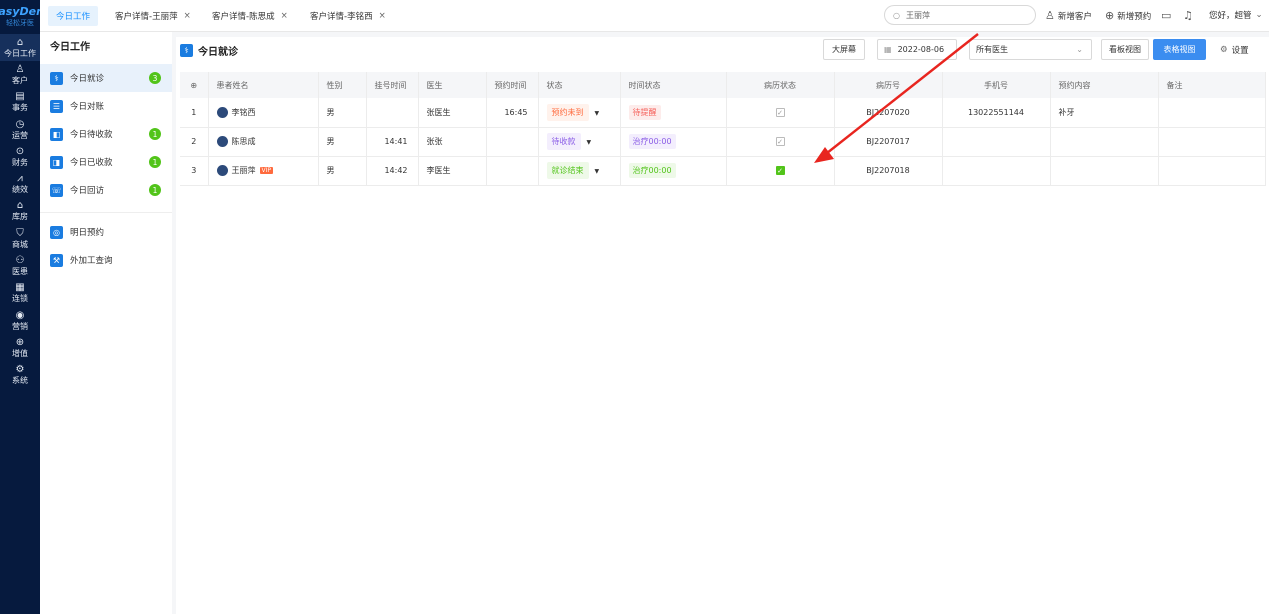 The width and height of the screenshot is (1269, 614). I want to click on patient-name-cell: 王丽萍 VIP, so click(263, 171).